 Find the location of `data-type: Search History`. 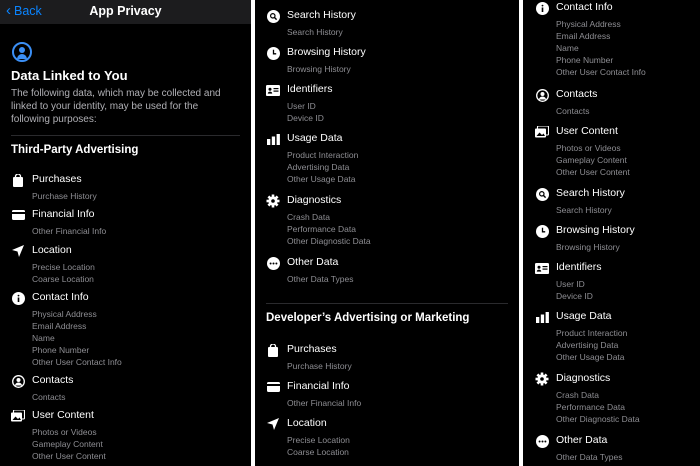

data-type: Search History is located at coordinates (584, 210).